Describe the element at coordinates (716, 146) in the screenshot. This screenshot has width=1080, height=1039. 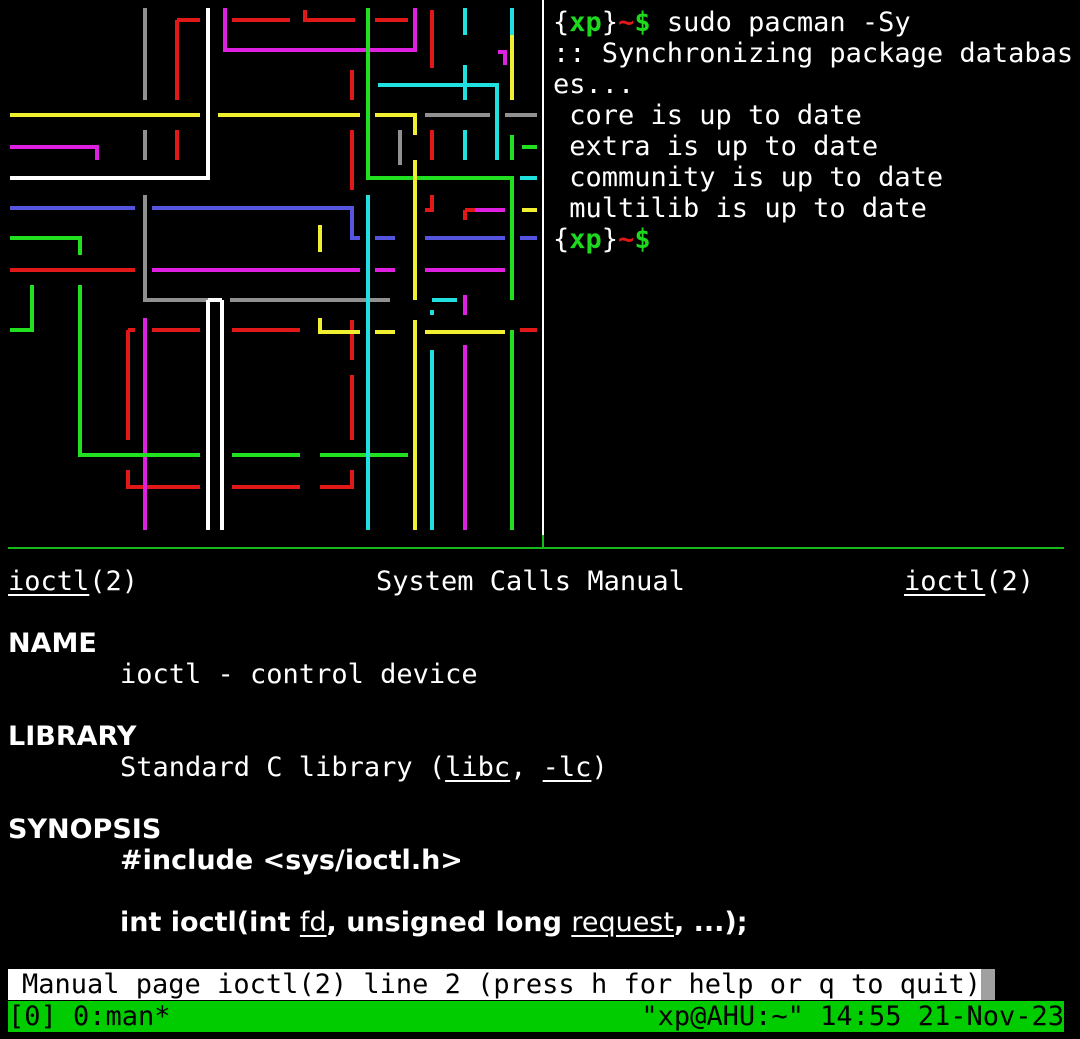
I see `output-line: extra is up to date` at that location.